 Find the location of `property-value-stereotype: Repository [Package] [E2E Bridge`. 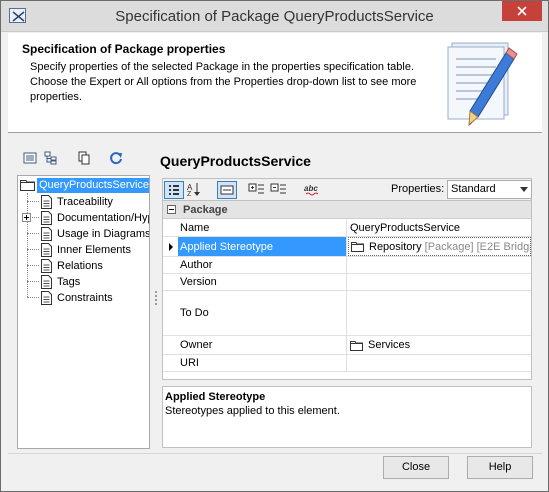

property-value-stereotype: Repository [Package] [E2E Bridge is located at coordinates (439, 246).